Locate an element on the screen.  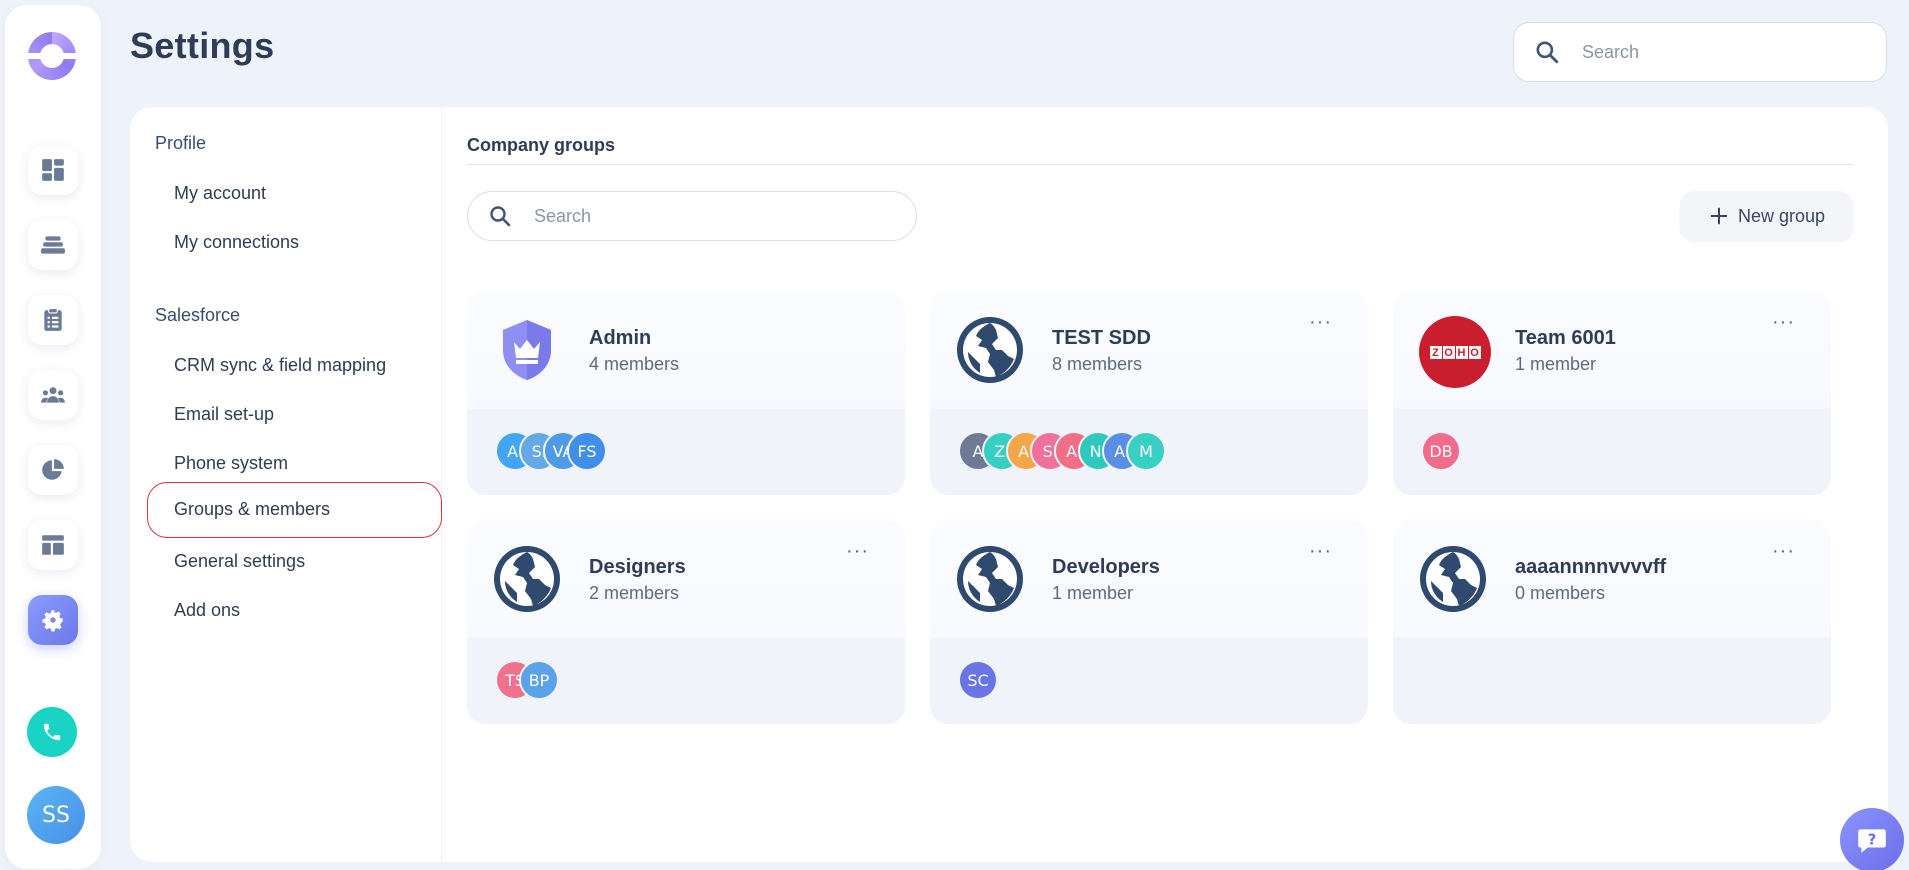
member-avatar: DB is located at coordinates (1441, 451).